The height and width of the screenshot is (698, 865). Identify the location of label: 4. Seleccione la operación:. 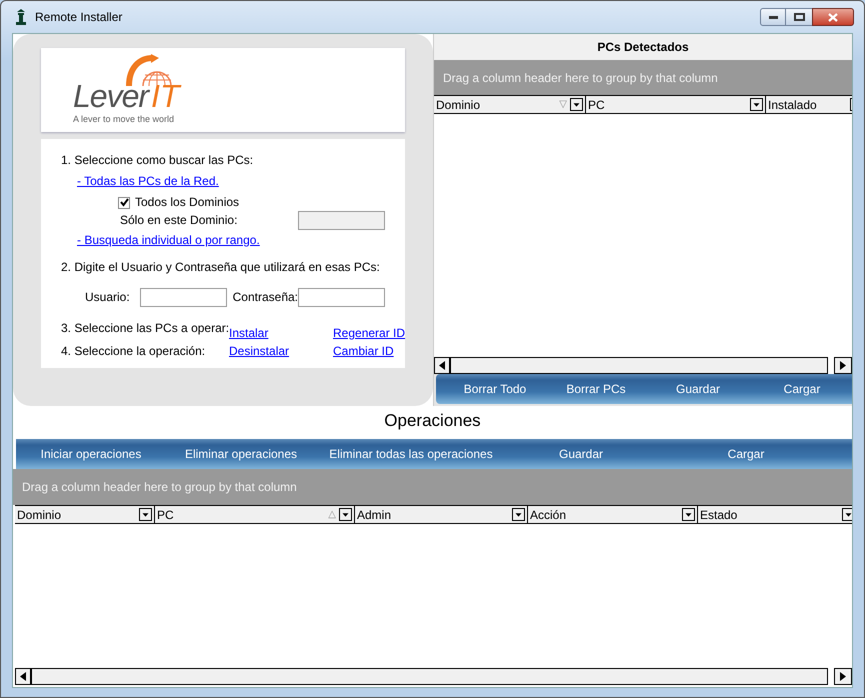
(133, 351).